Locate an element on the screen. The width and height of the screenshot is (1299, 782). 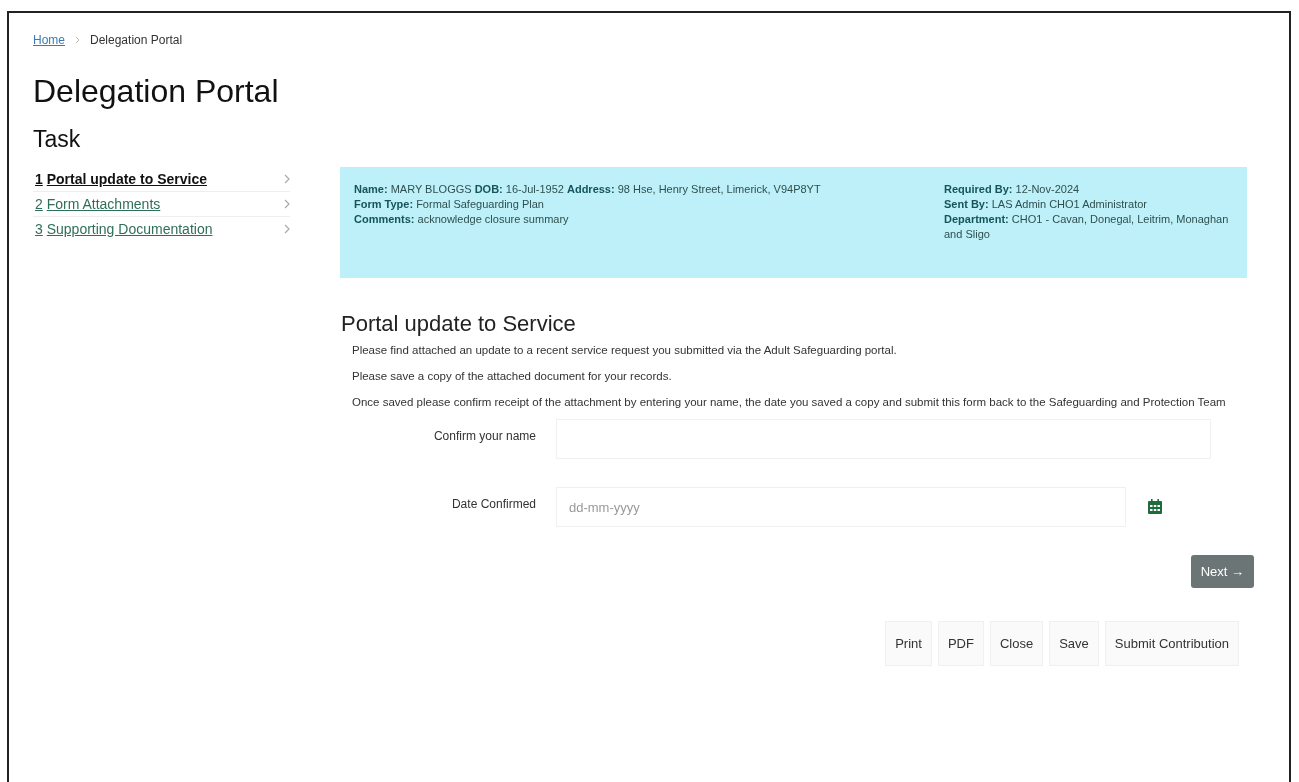
sidebar-item: 1 Portal update to Service is located at coordinates (161, 179).